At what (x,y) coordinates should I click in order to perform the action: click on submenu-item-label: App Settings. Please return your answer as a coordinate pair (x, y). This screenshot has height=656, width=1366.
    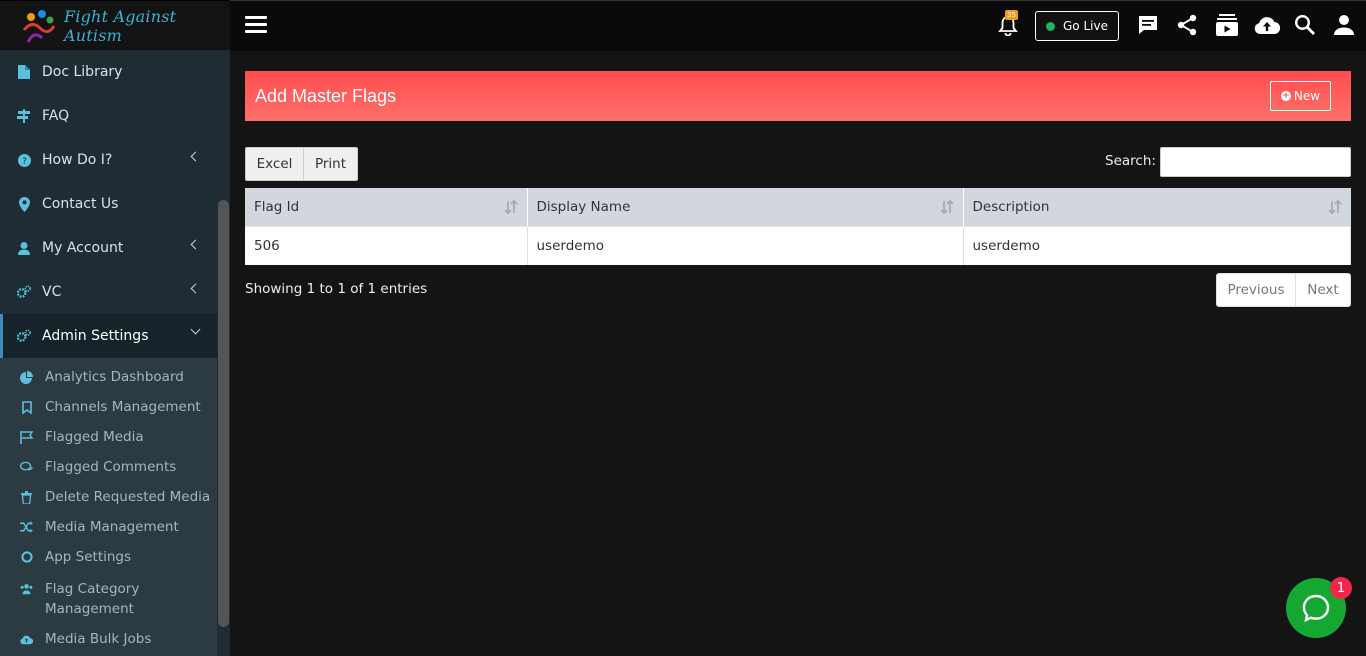
    Looking at the image, I should click on (88, 557).